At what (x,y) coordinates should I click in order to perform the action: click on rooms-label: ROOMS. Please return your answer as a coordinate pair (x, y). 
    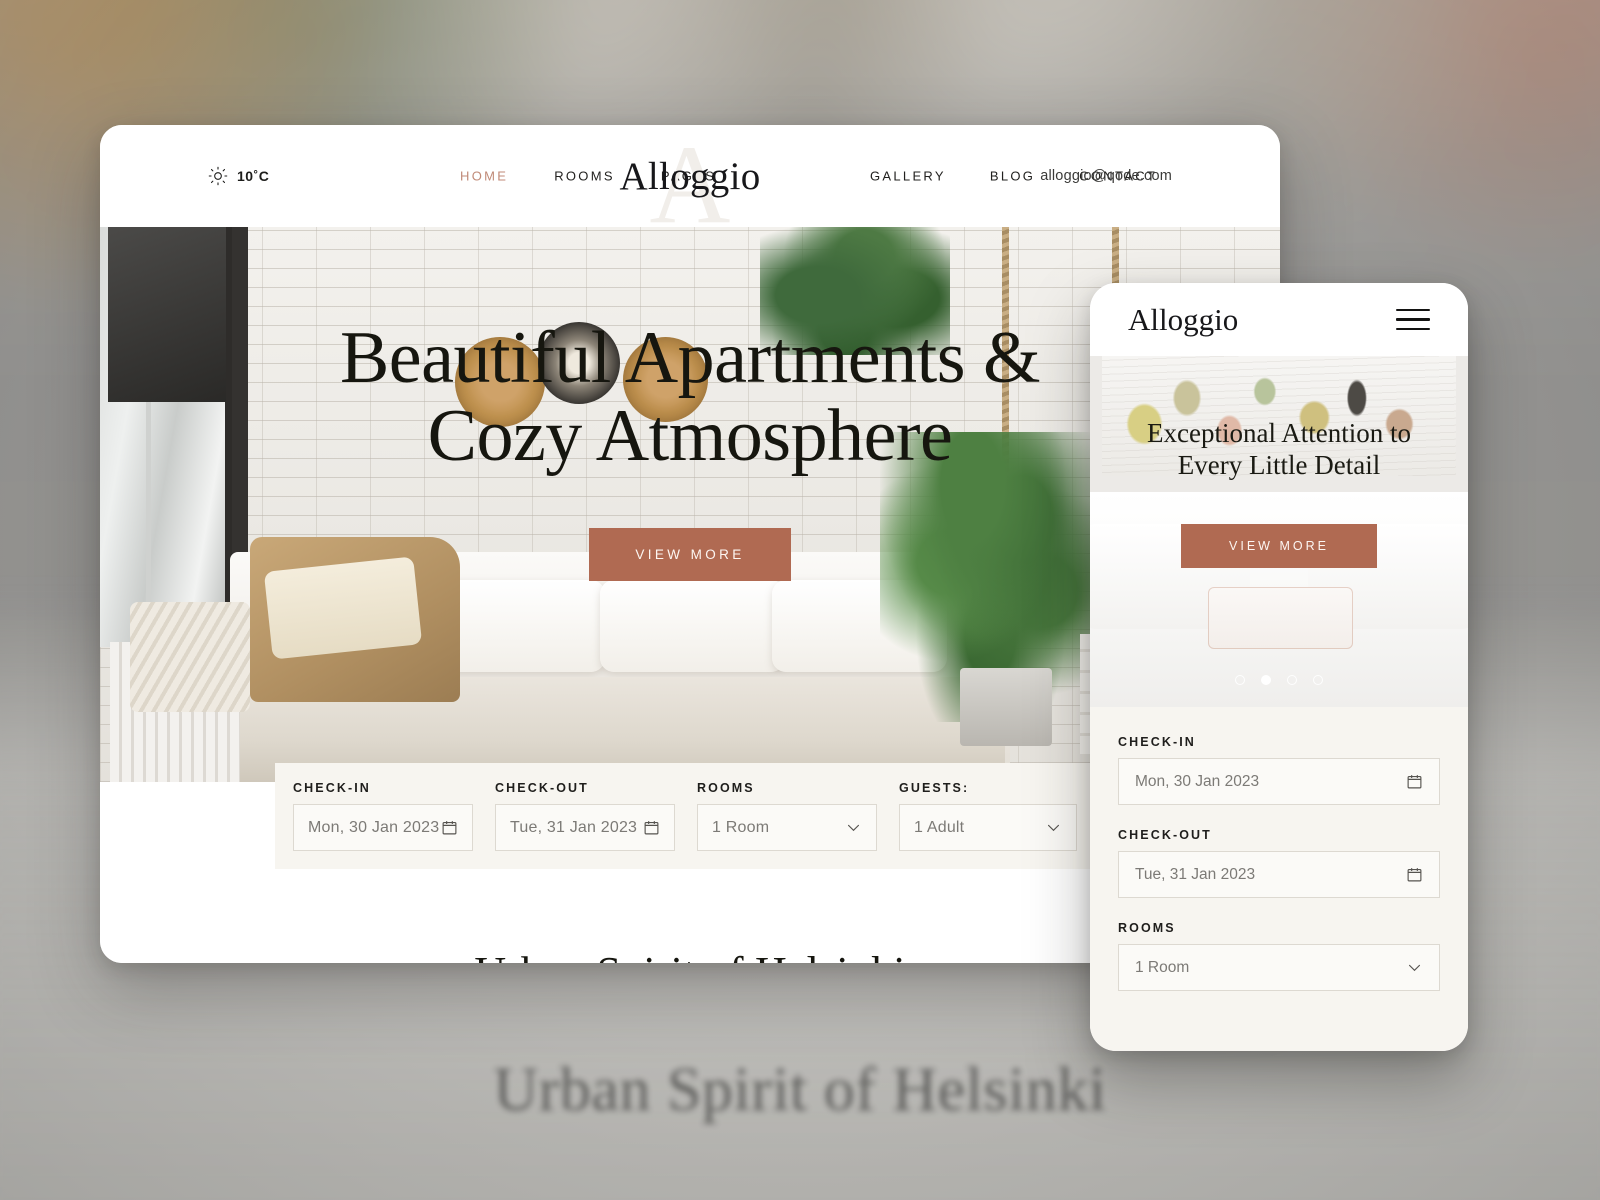
    Looking at the image, I should click on (726, 788).